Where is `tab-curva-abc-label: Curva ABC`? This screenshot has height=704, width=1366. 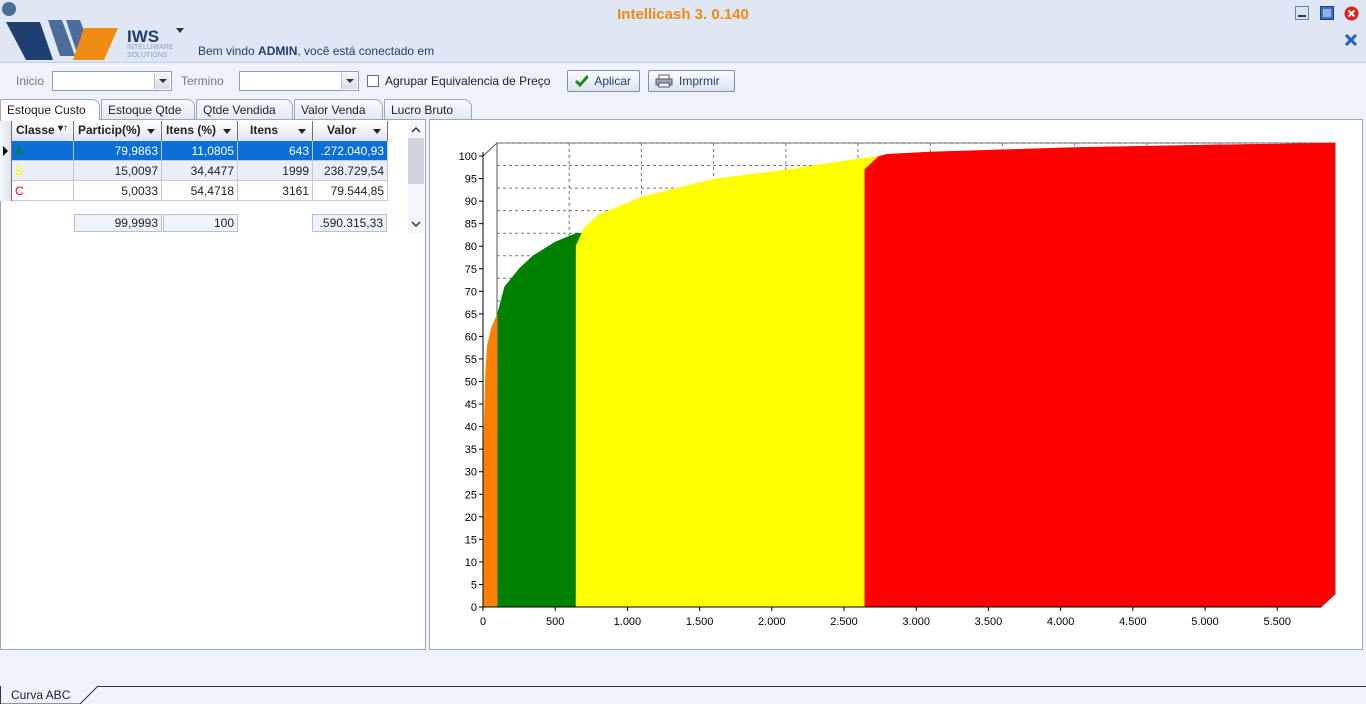
tab-curva-abc-label: Curva ABC is located at coordinates (41, 695).